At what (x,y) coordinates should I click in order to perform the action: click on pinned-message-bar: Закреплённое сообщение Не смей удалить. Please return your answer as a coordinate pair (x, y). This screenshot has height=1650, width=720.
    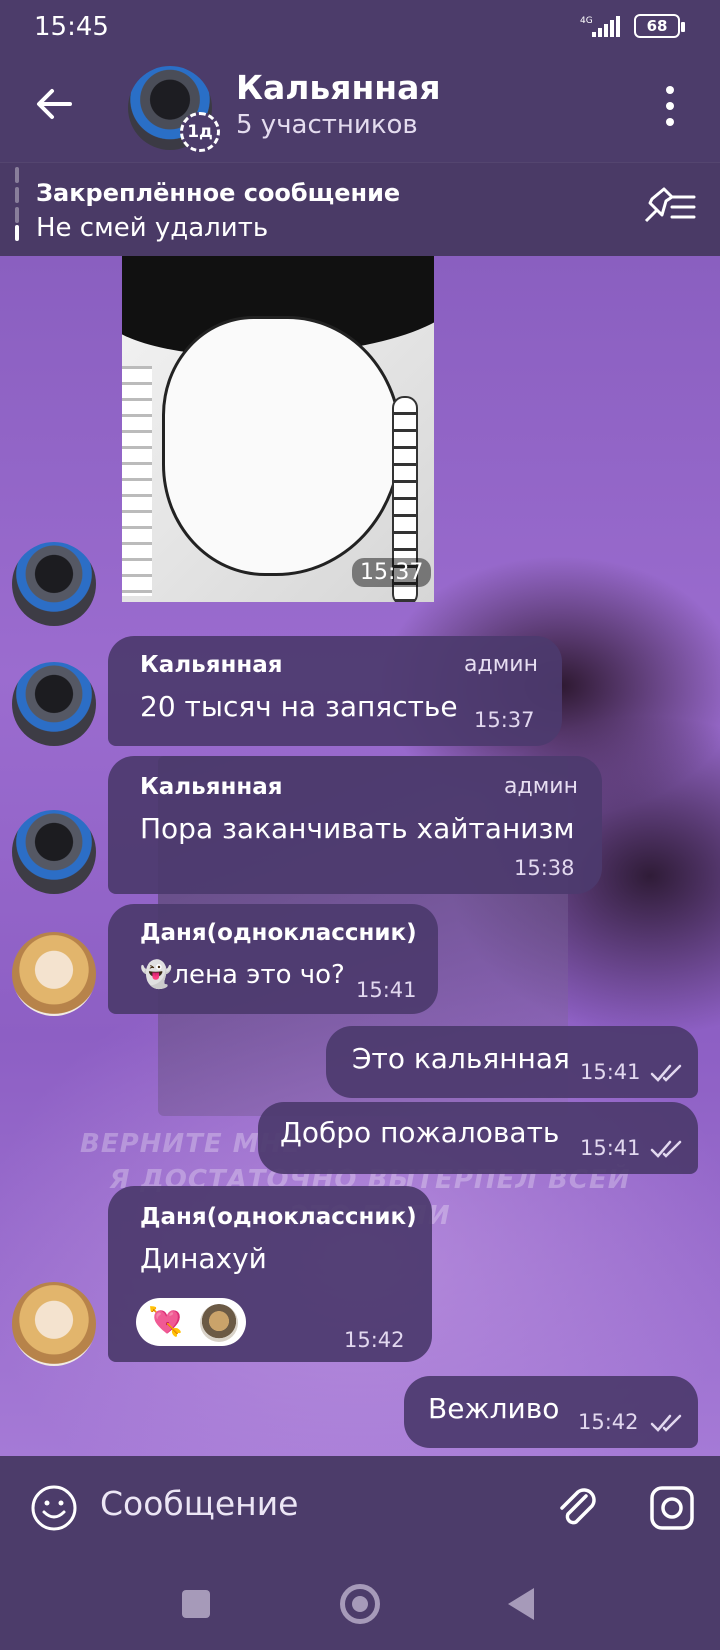
    Looking at the image, I should click on (360, 209).